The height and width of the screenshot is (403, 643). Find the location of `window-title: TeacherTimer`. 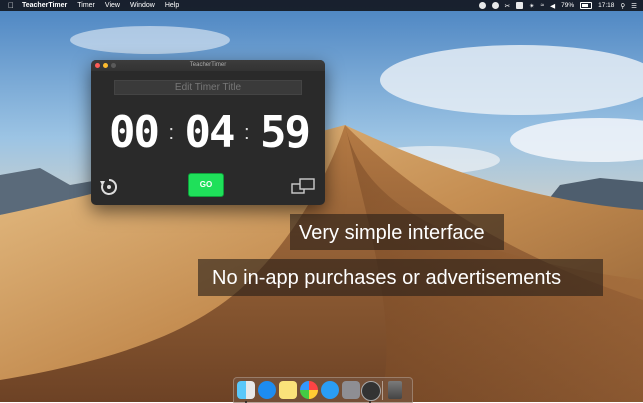

window-title: TeacherTimer is located at coordinates (208, 65).